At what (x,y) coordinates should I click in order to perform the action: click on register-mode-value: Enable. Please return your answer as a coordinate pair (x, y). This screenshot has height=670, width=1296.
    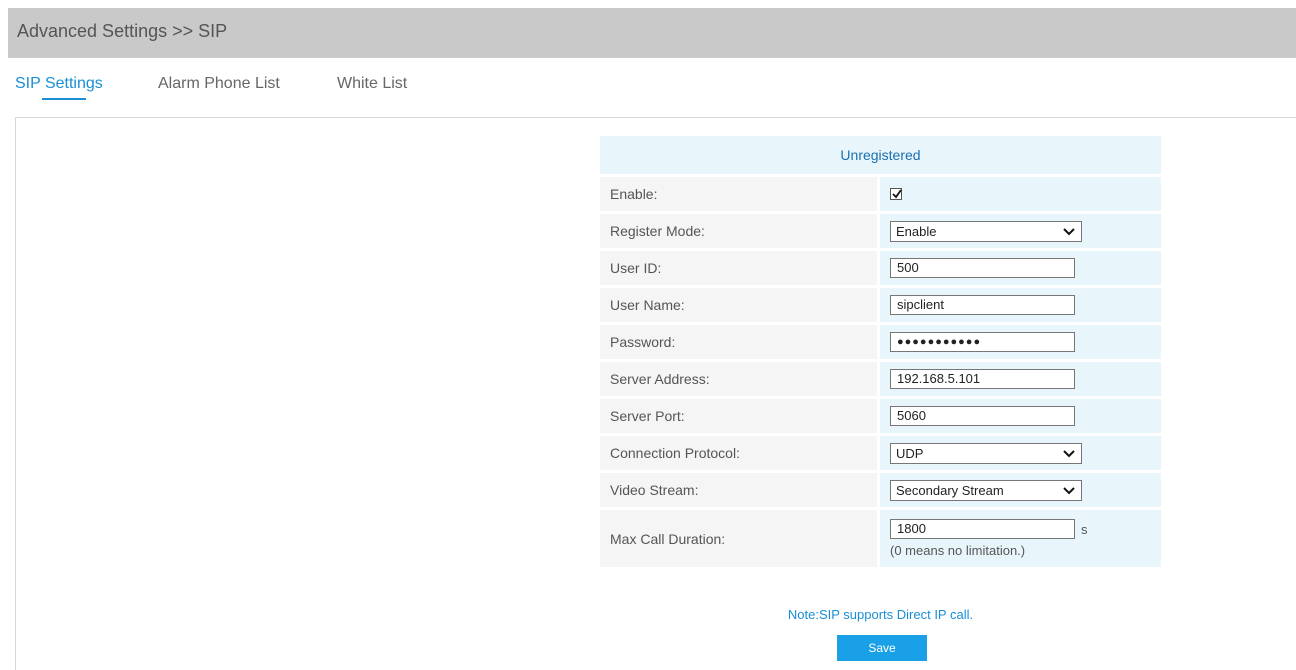
    Looking at the image, I should click on (1020, 231).